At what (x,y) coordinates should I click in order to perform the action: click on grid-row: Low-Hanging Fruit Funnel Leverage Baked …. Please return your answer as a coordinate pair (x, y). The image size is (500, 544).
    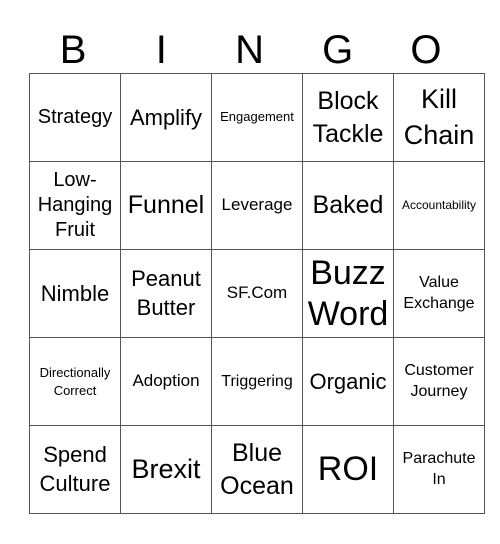
    Looking at the image, I should click on (257, 205).